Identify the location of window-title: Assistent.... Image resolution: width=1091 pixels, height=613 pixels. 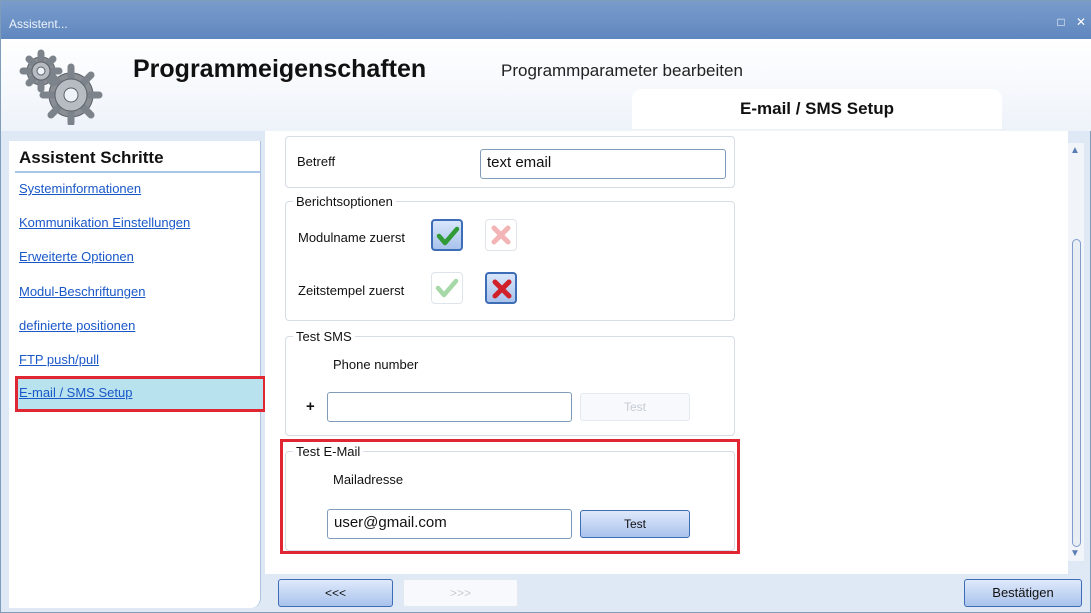
(38, 24).